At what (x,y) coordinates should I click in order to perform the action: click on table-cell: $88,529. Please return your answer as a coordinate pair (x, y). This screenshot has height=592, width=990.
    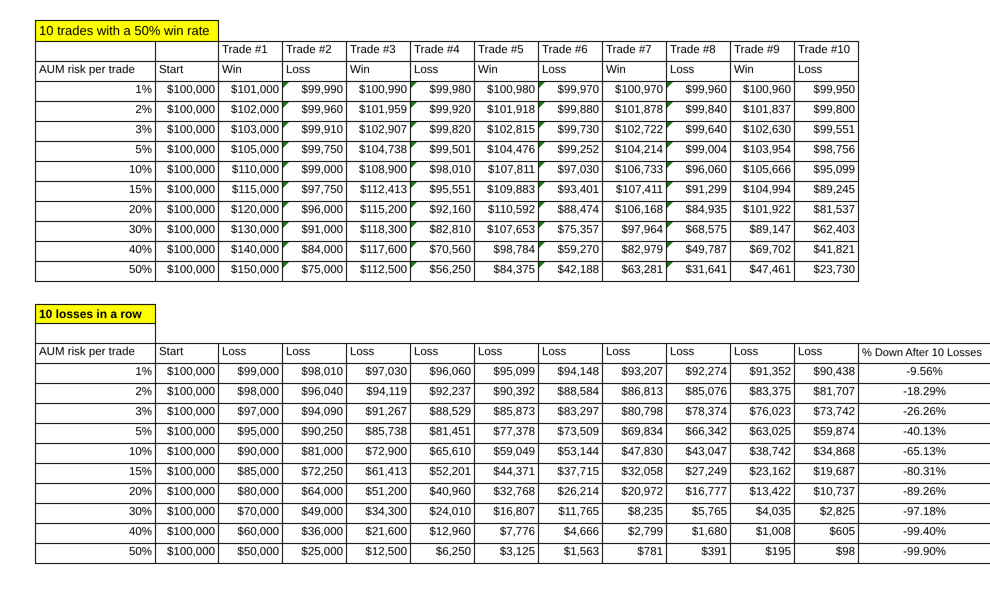
    Looking at the image, I should click on (442, 413).